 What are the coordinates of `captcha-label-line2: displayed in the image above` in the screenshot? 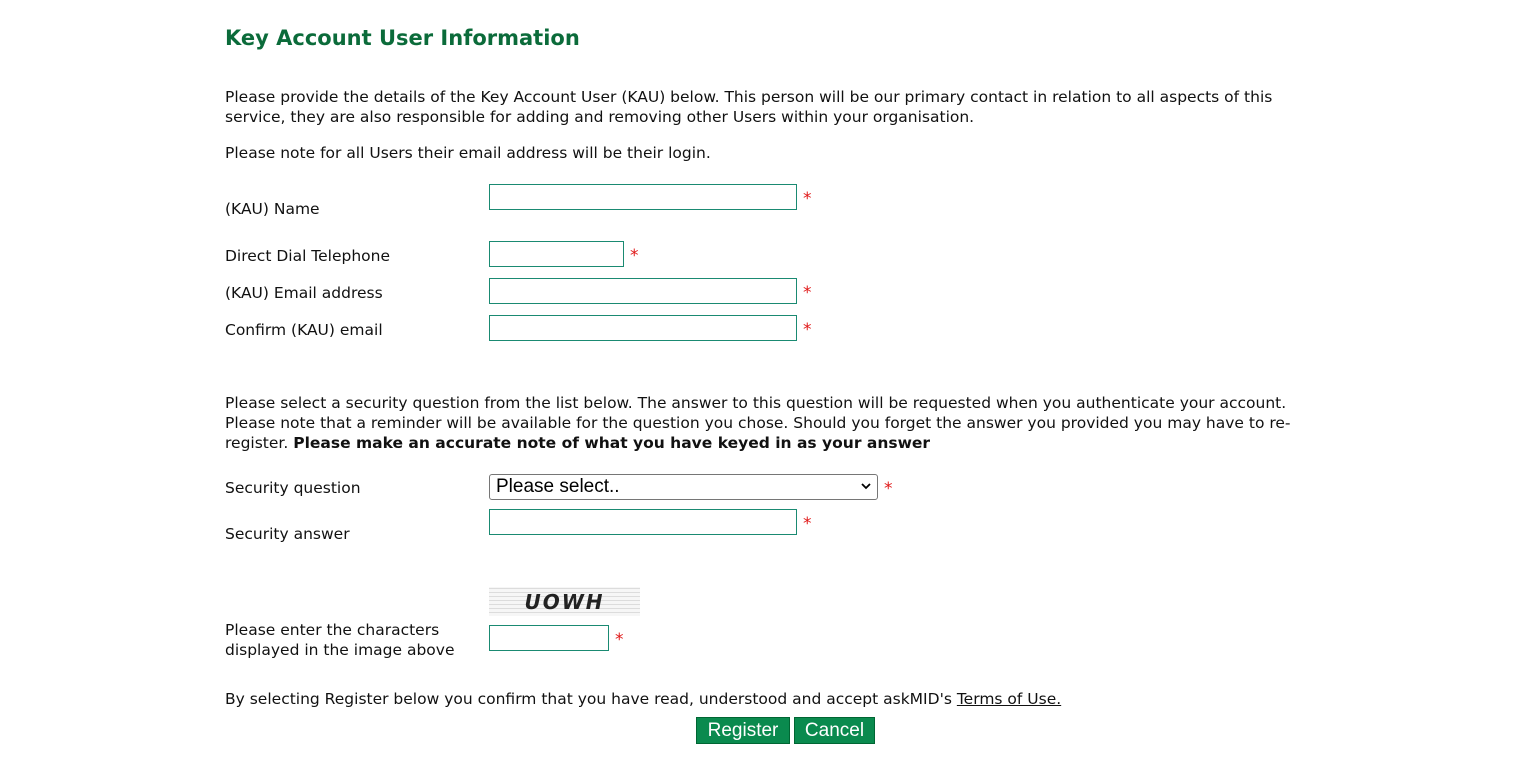 It's located at (340, 650).